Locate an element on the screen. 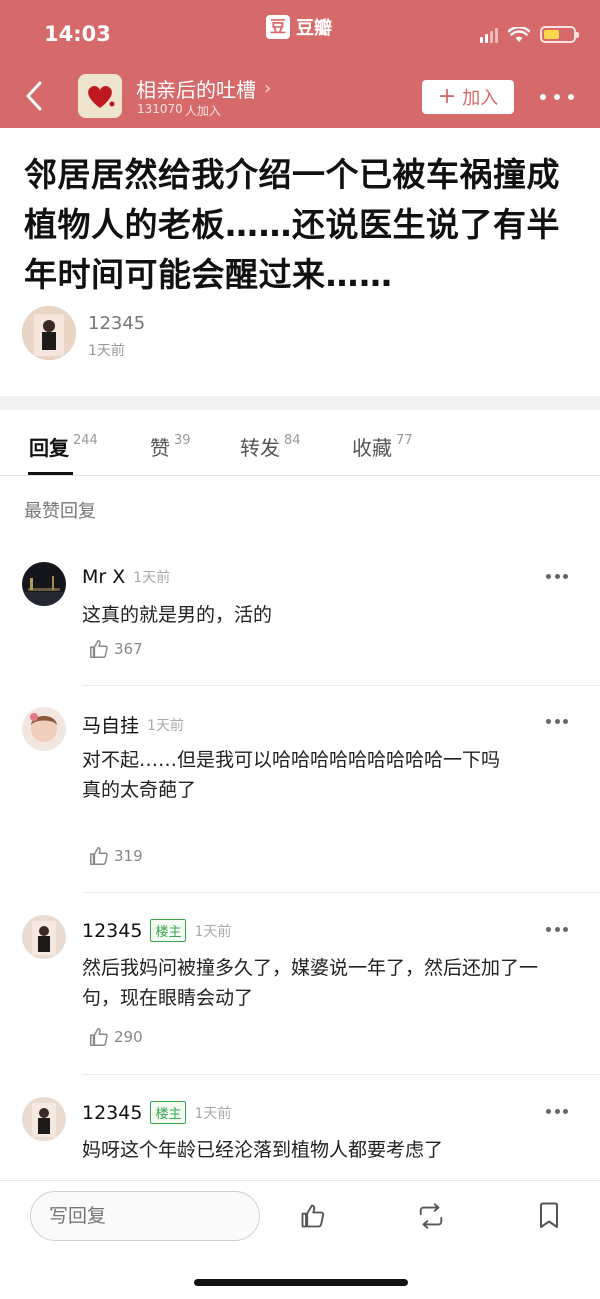 The height and width of the screenshot is (1299, 600). heart-icon is located at coordinates (100, 96).